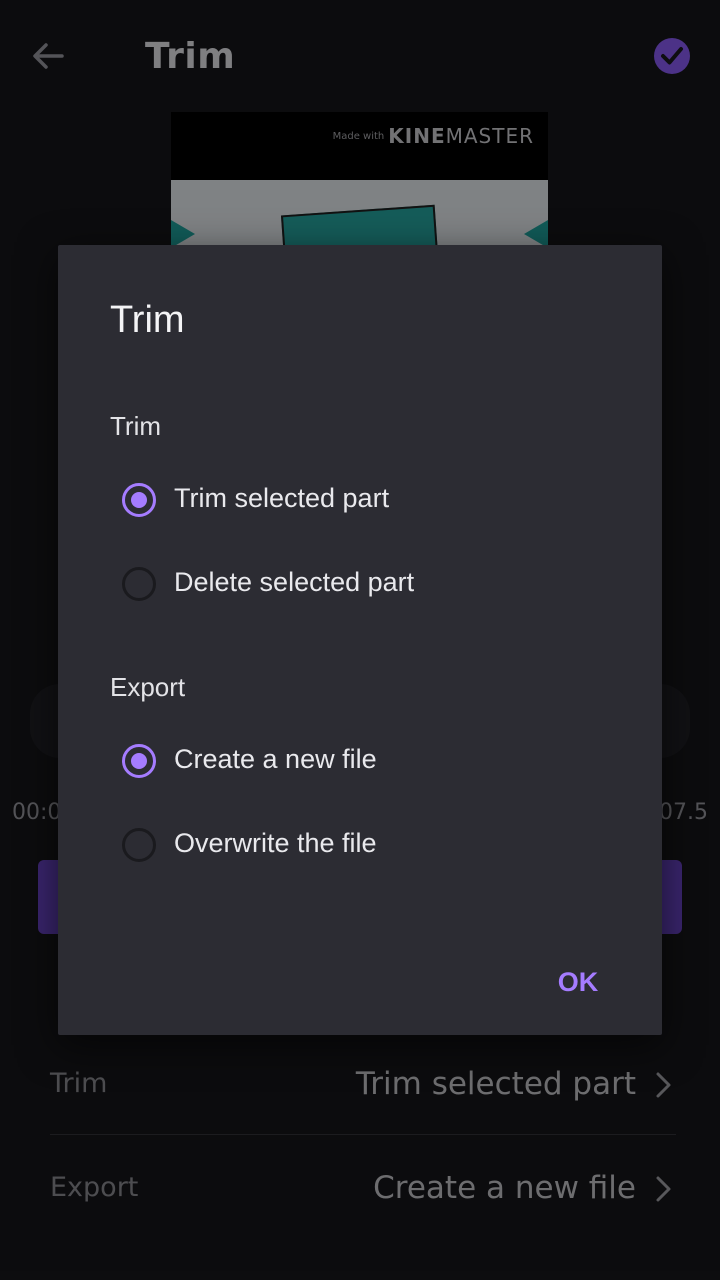 The image size is (720, 1280). I want to click on section-label-export: Export, so click(148, 687).